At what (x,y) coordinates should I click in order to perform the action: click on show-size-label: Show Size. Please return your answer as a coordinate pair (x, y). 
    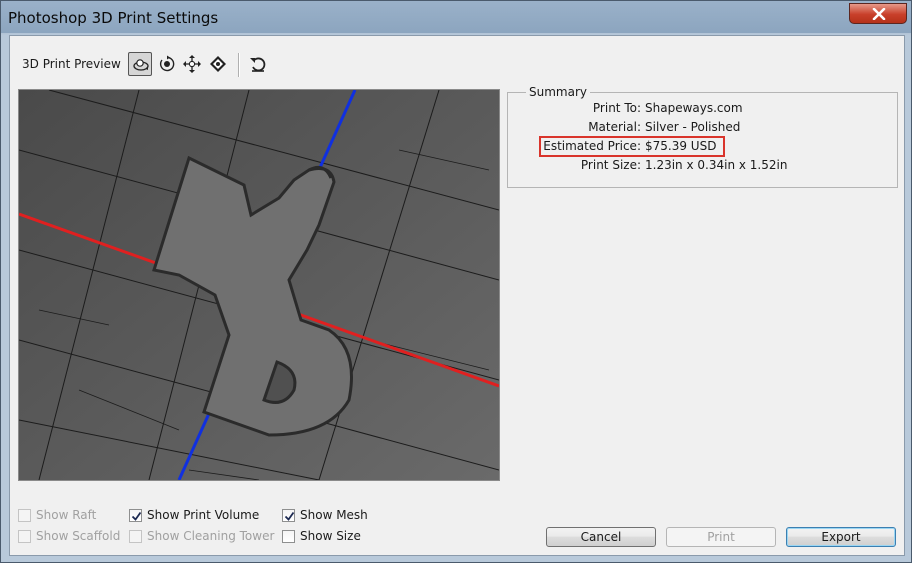
    Looking at the image, I should click on (330, 536).